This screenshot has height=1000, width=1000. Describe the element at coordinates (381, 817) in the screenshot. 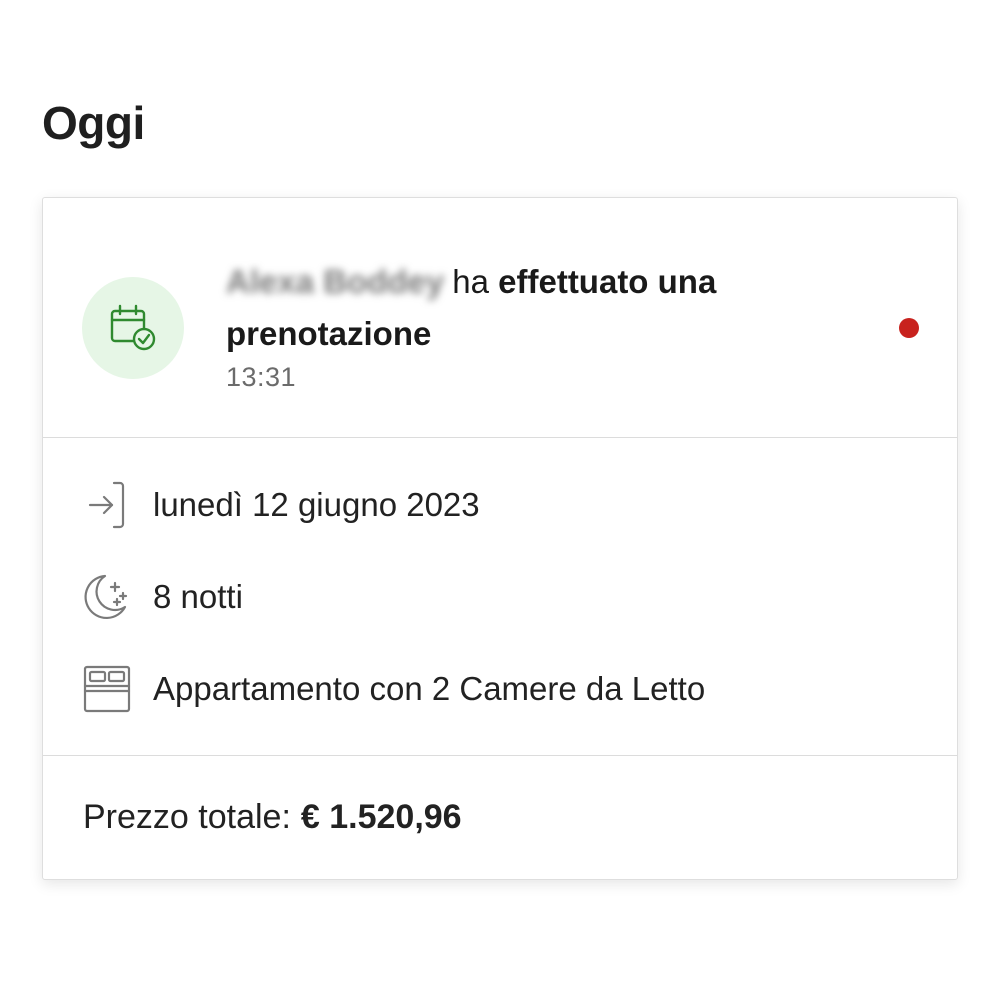

I see `total-price-value: € 1.520,96` at that location.